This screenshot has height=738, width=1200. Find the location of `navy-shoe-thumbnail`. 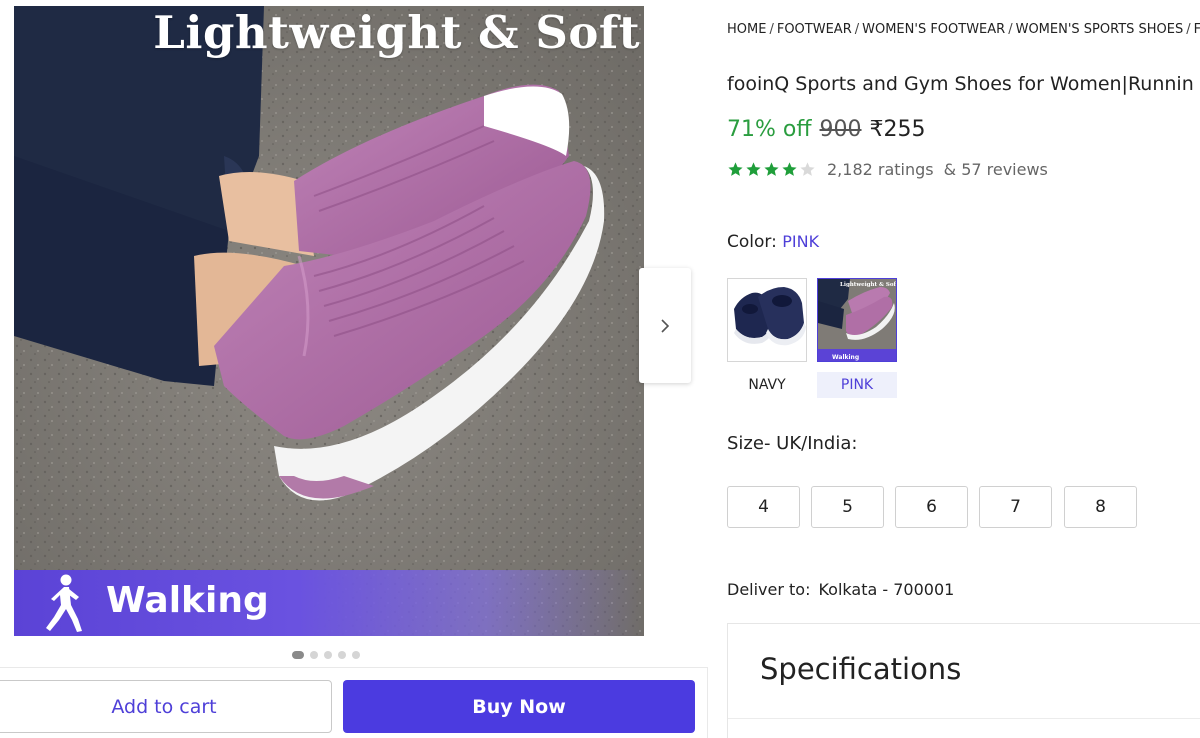

navy-shoe-thumbnail is located at coordinates (767, 320).